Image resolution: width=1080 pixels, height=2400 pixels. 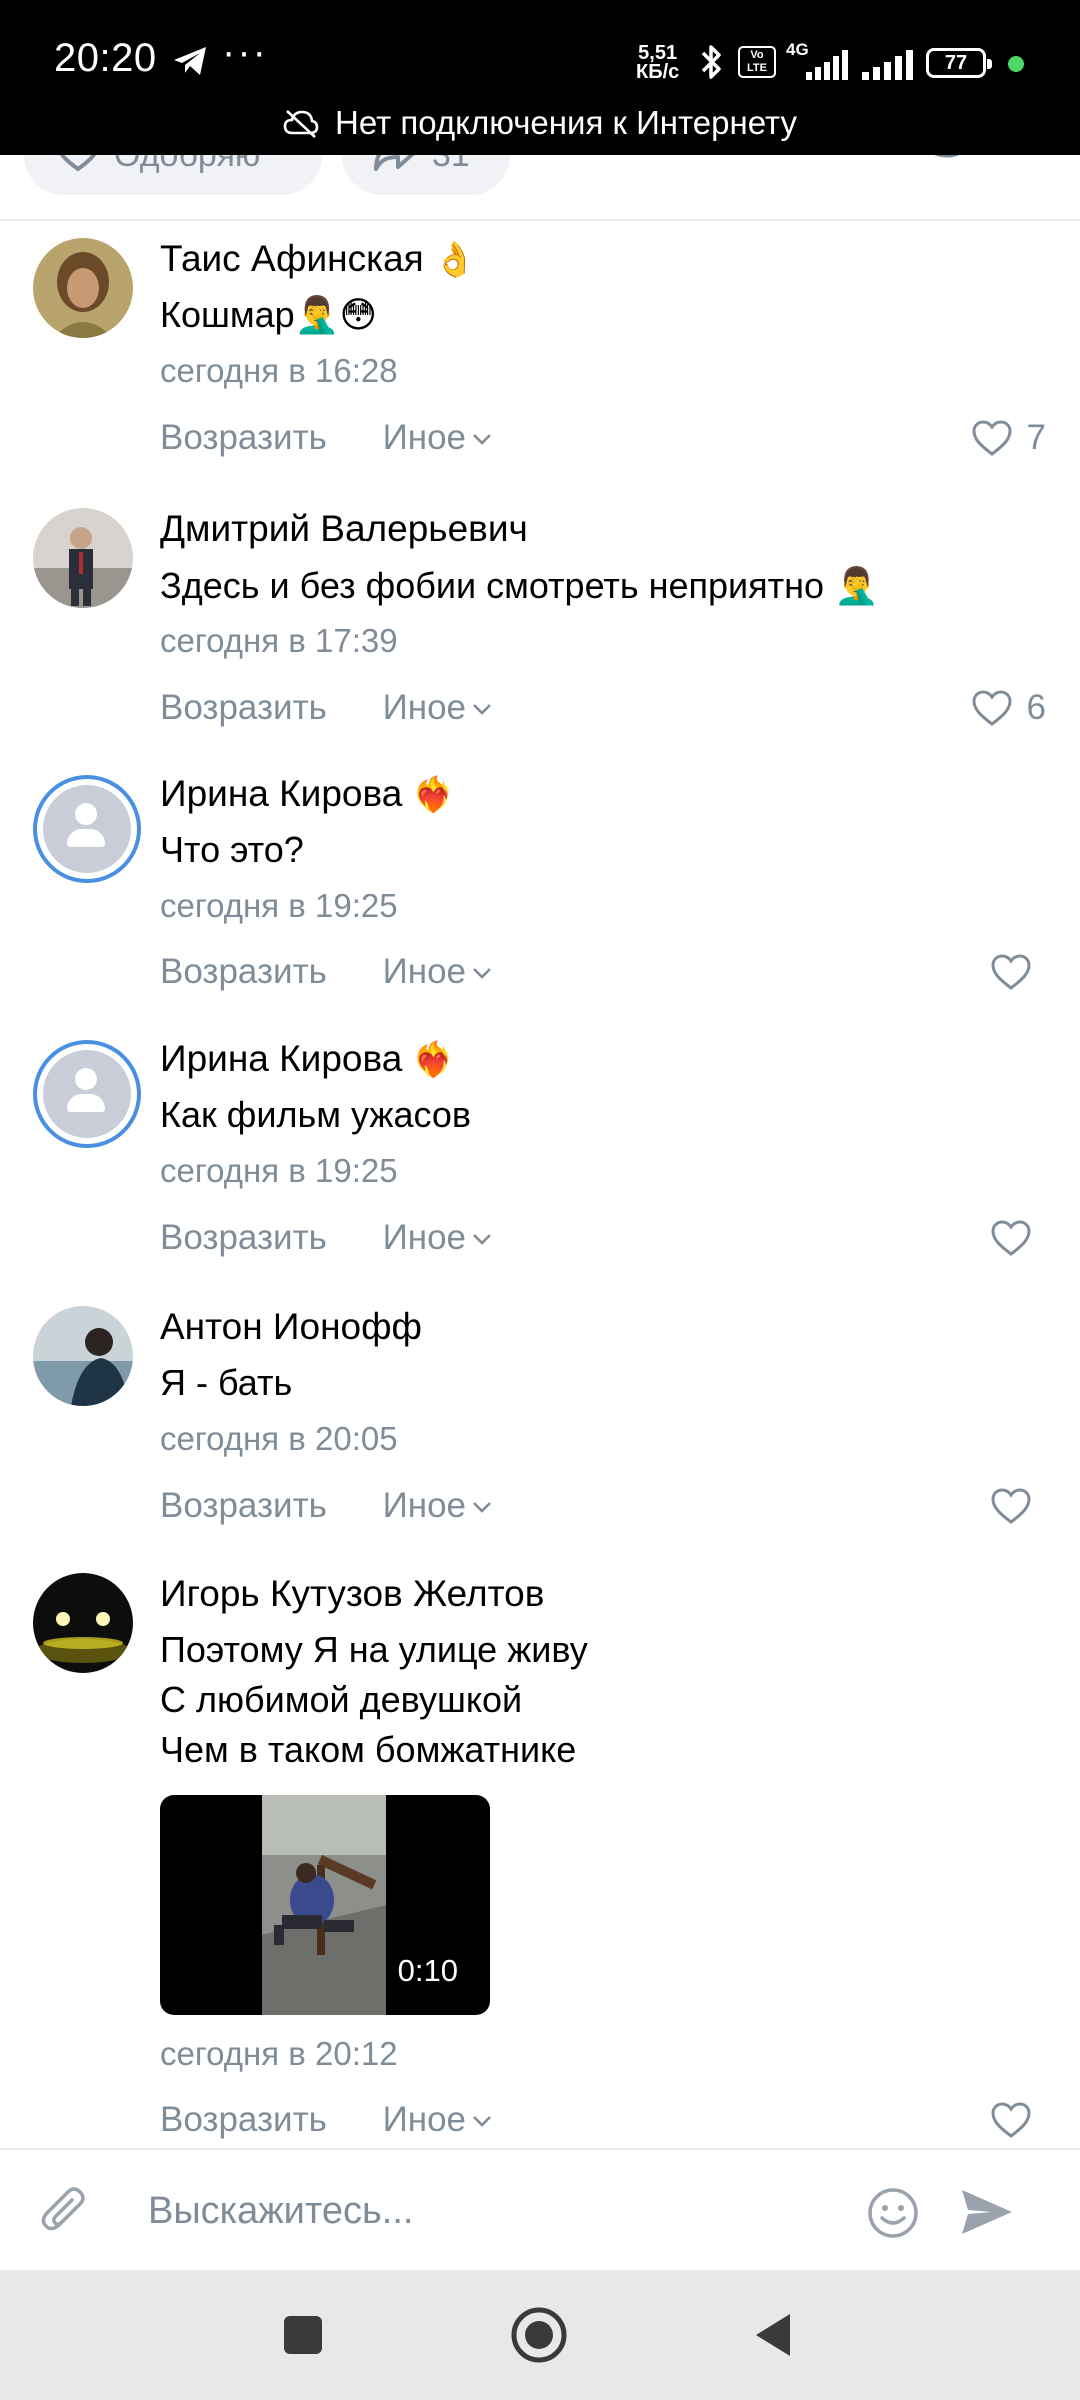 I want to click on more-notifications-icon: ···, so click(x=245, y=52).